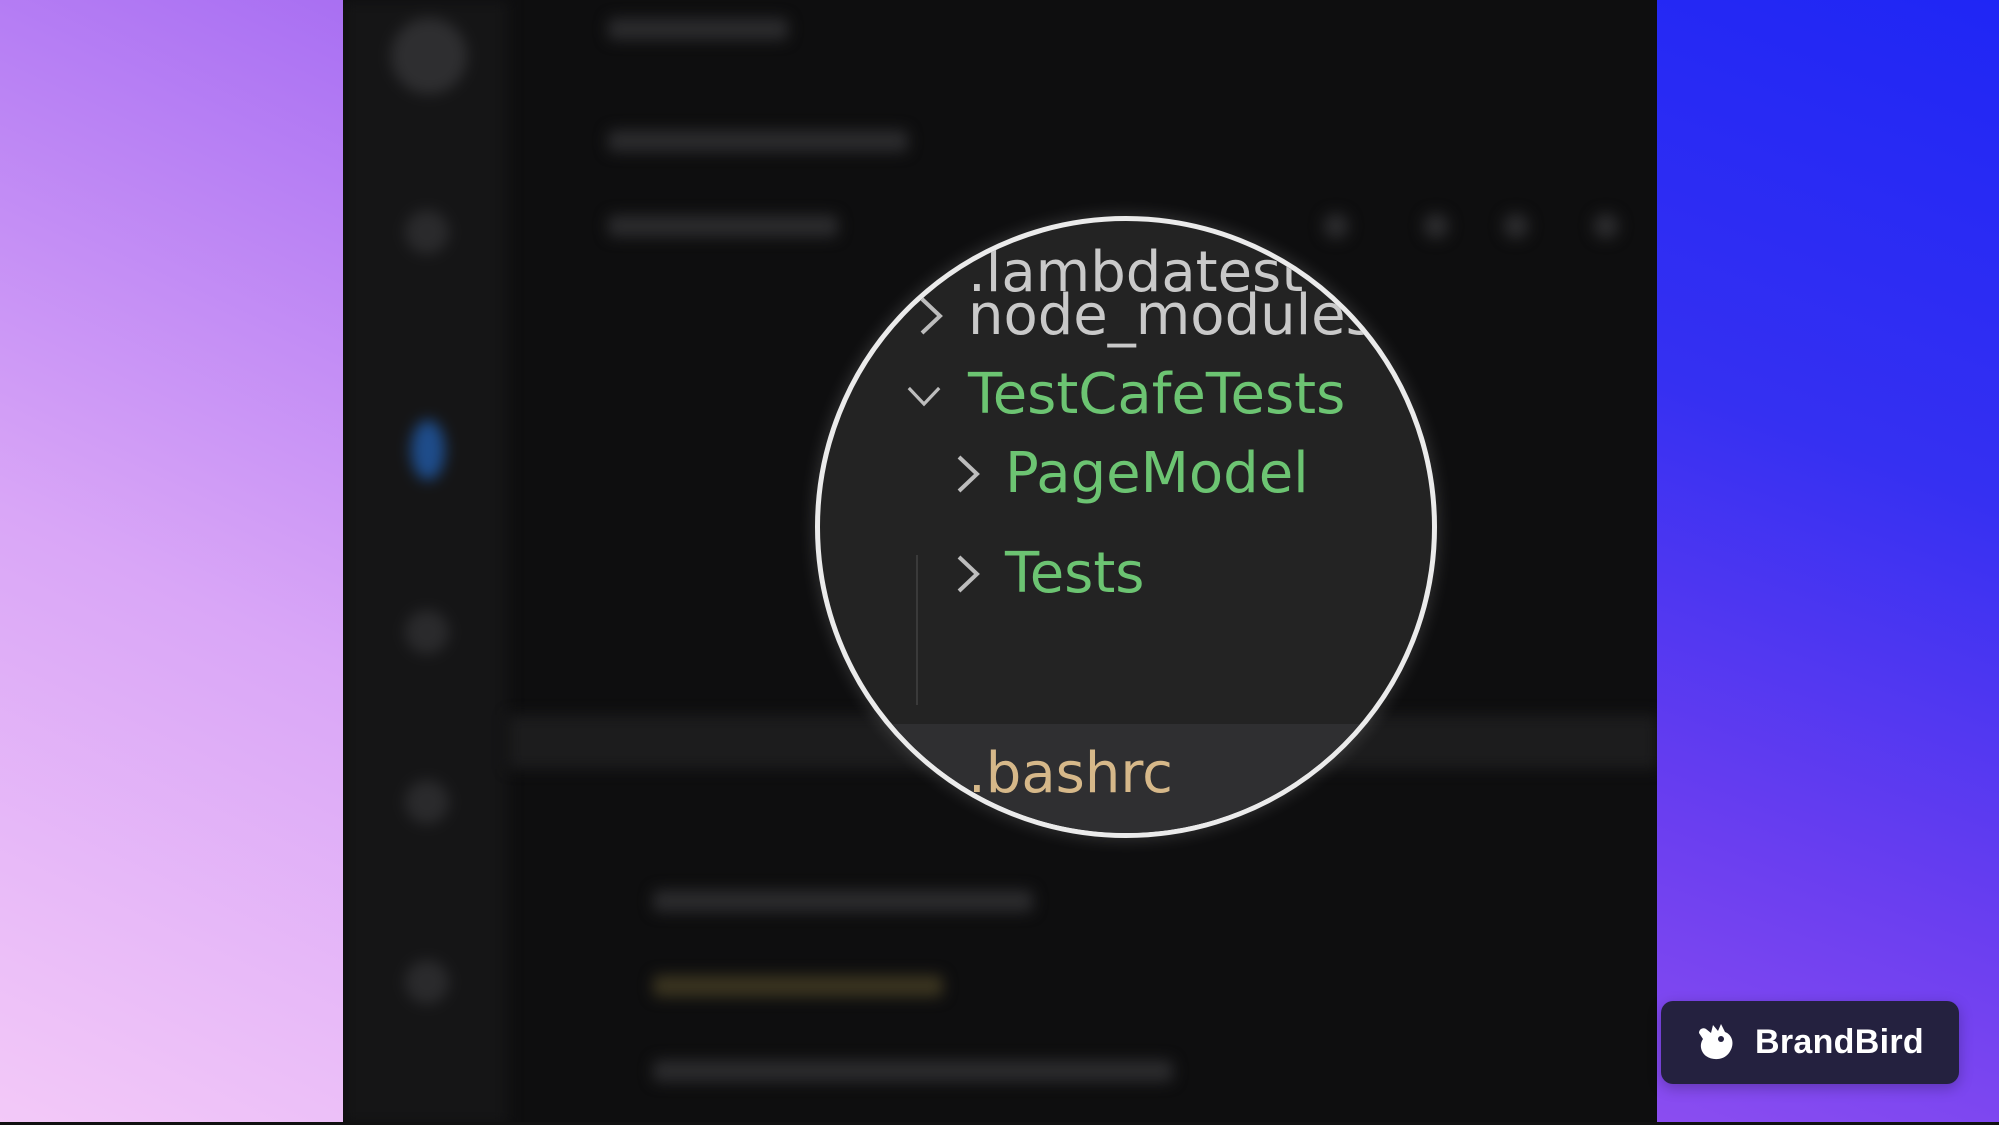 This screenshot has width=1999, height=1125. I want to click on extensions-icon, so click(427, 632).